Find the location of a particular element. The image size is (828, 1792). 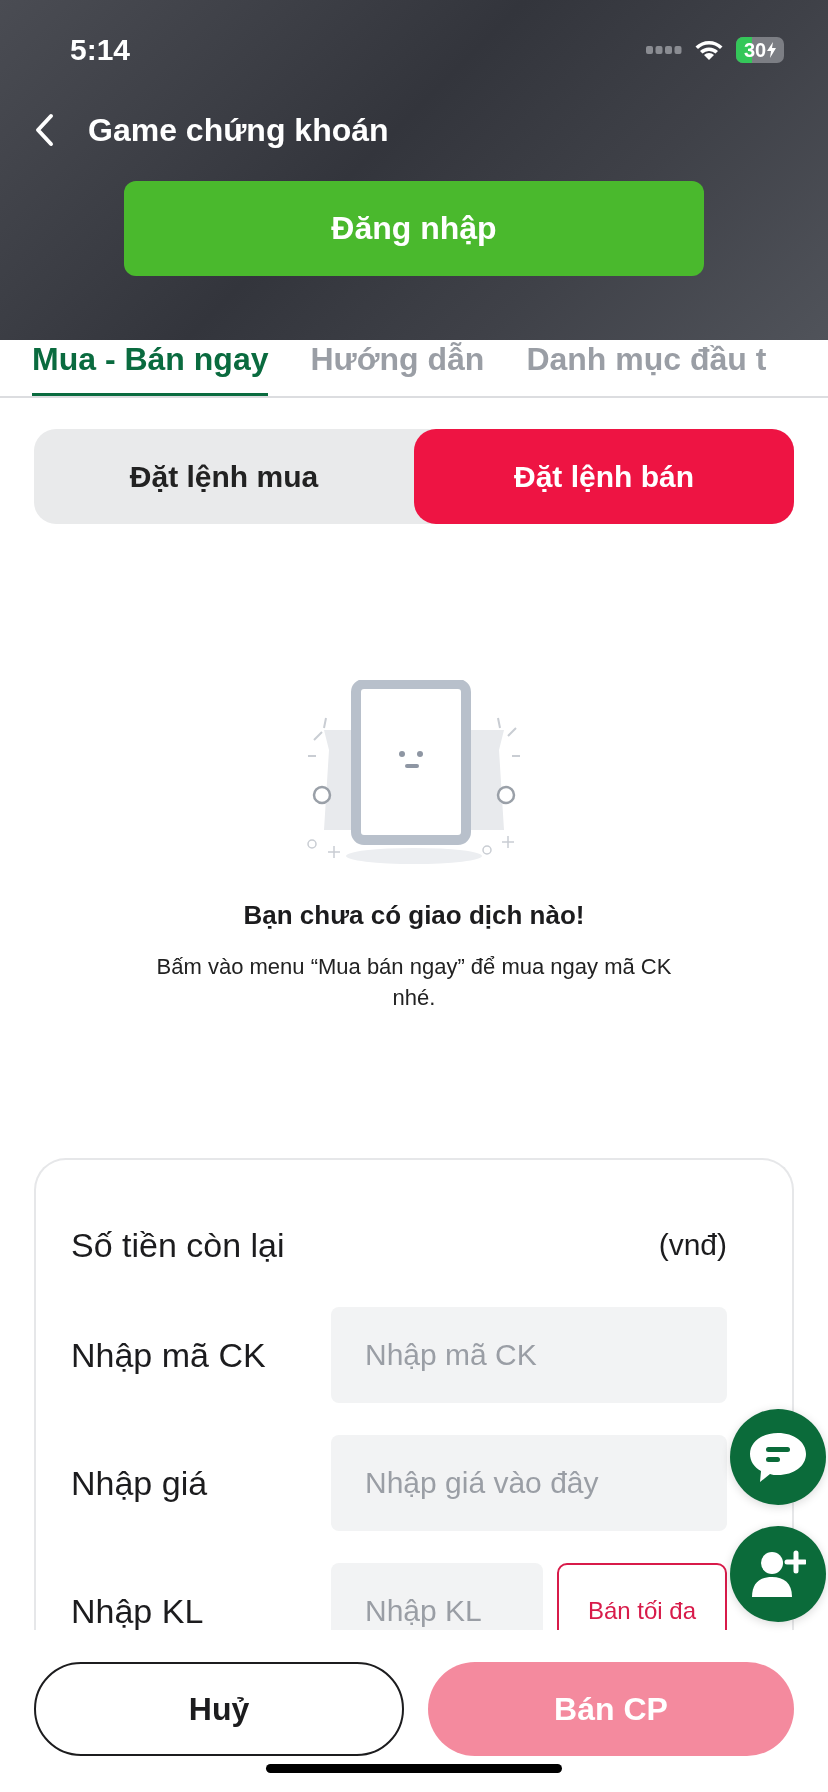

input-field: Nhập giá vào đây is located at coordinates (529, 1483).